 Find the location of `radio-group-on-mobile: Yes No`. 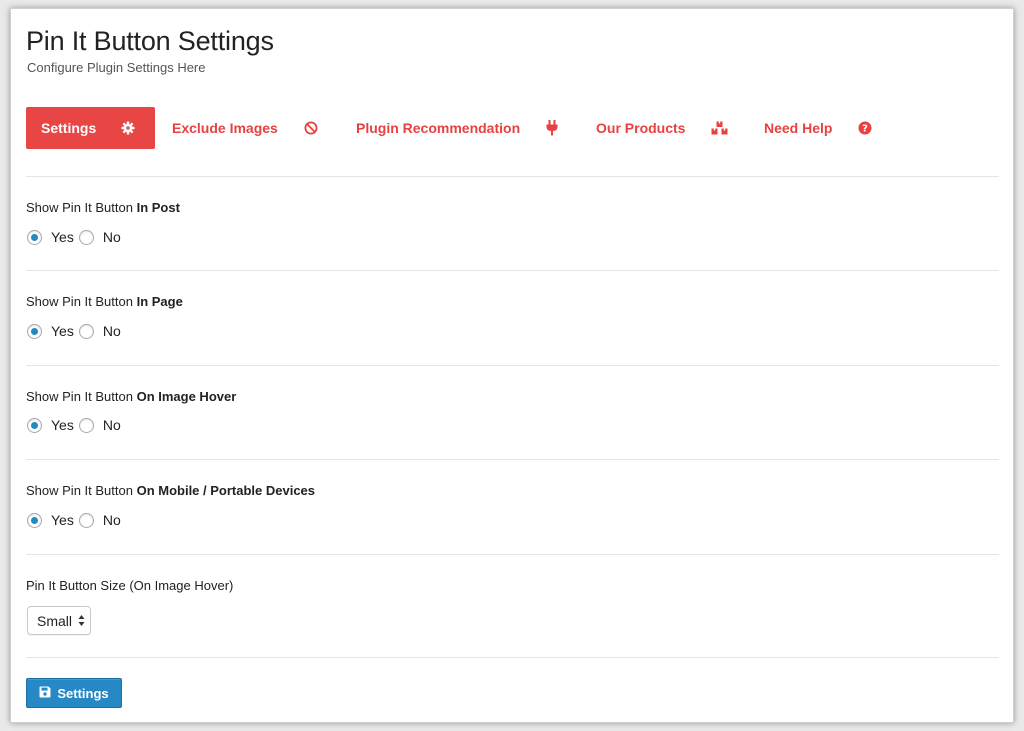

radio-group-on-mobile: Yes No is located at coordinates (76, 520).